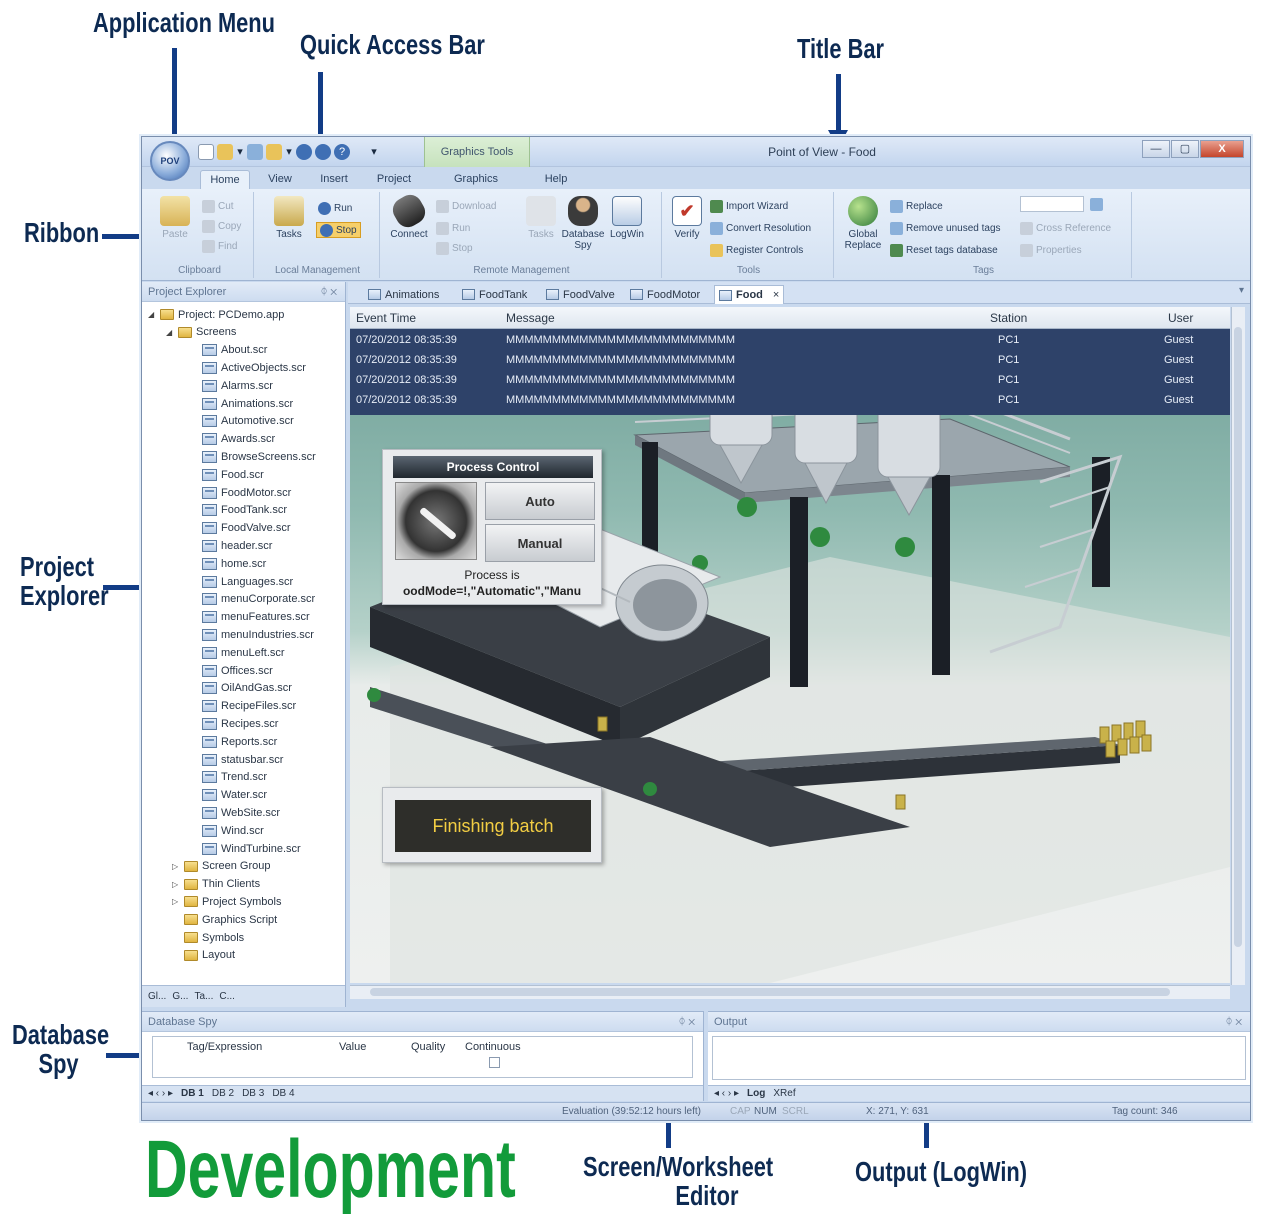  I want to click on column-event-time: Event Time, so click(386, 318).